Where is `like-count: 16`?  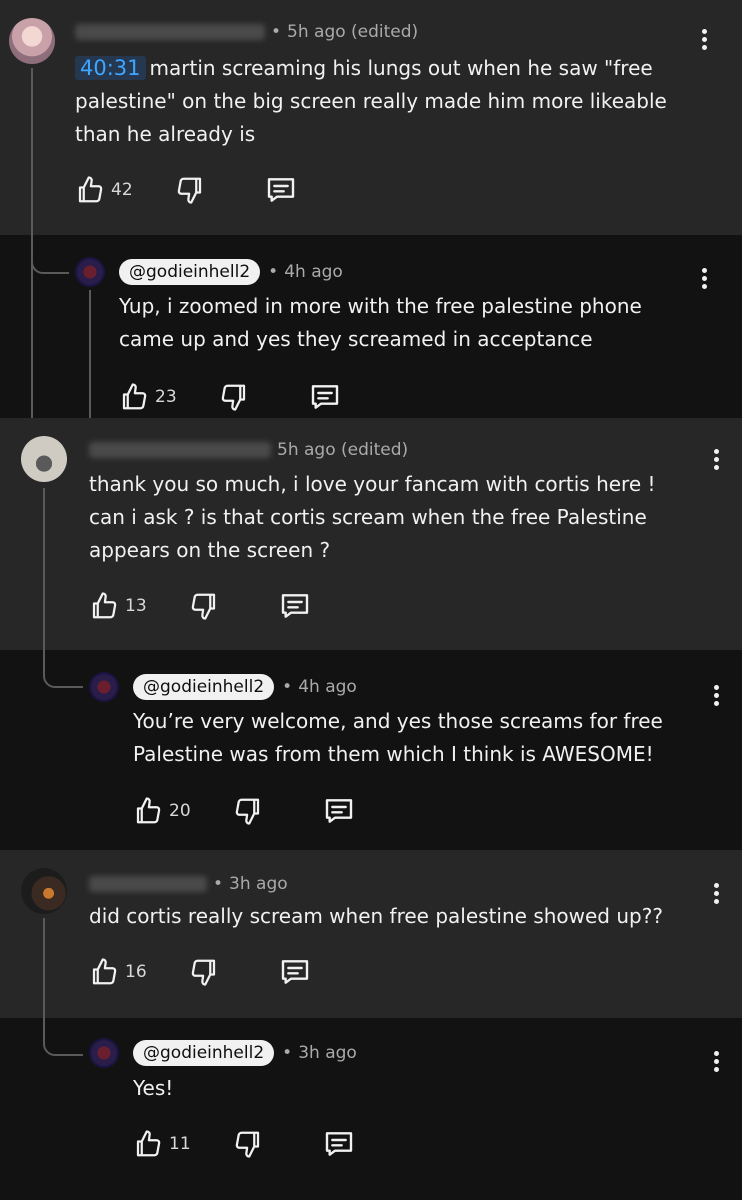
like-count: 16 is located at coordinates (136, 972).